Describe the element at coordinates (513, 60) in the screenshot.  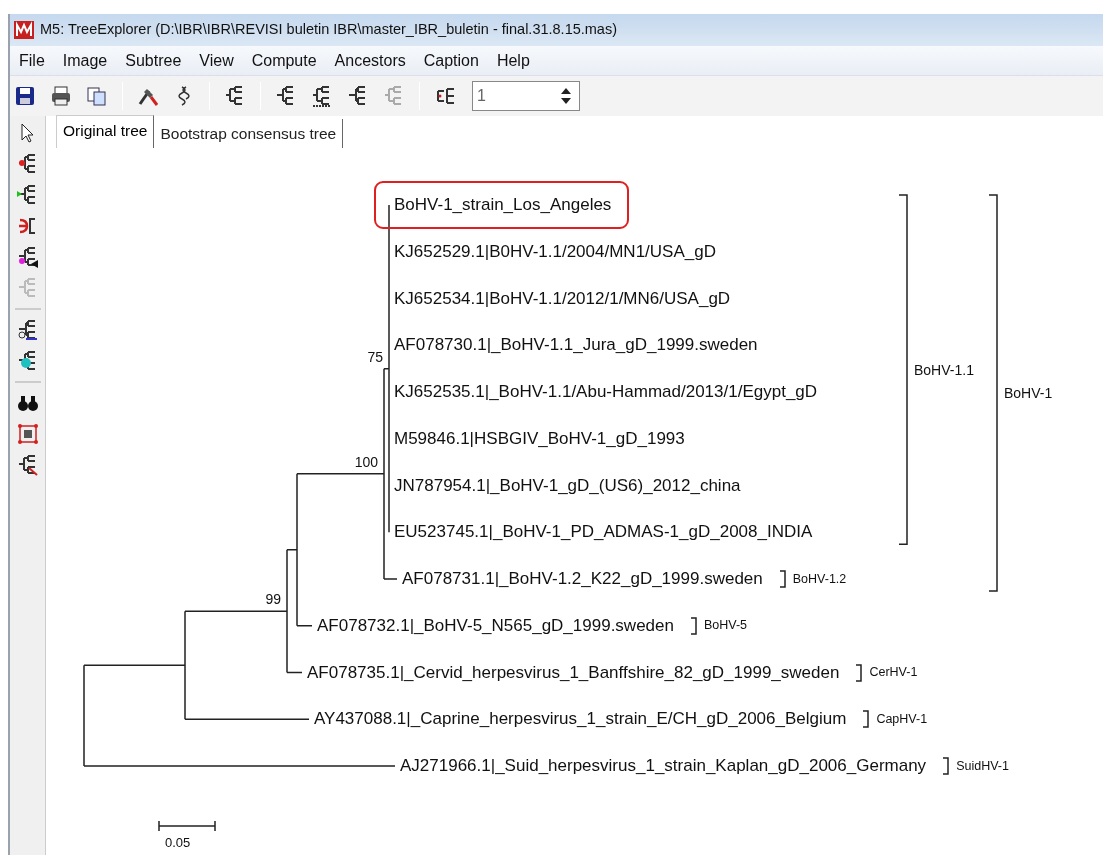
I see `menu-item: Help` at that location.